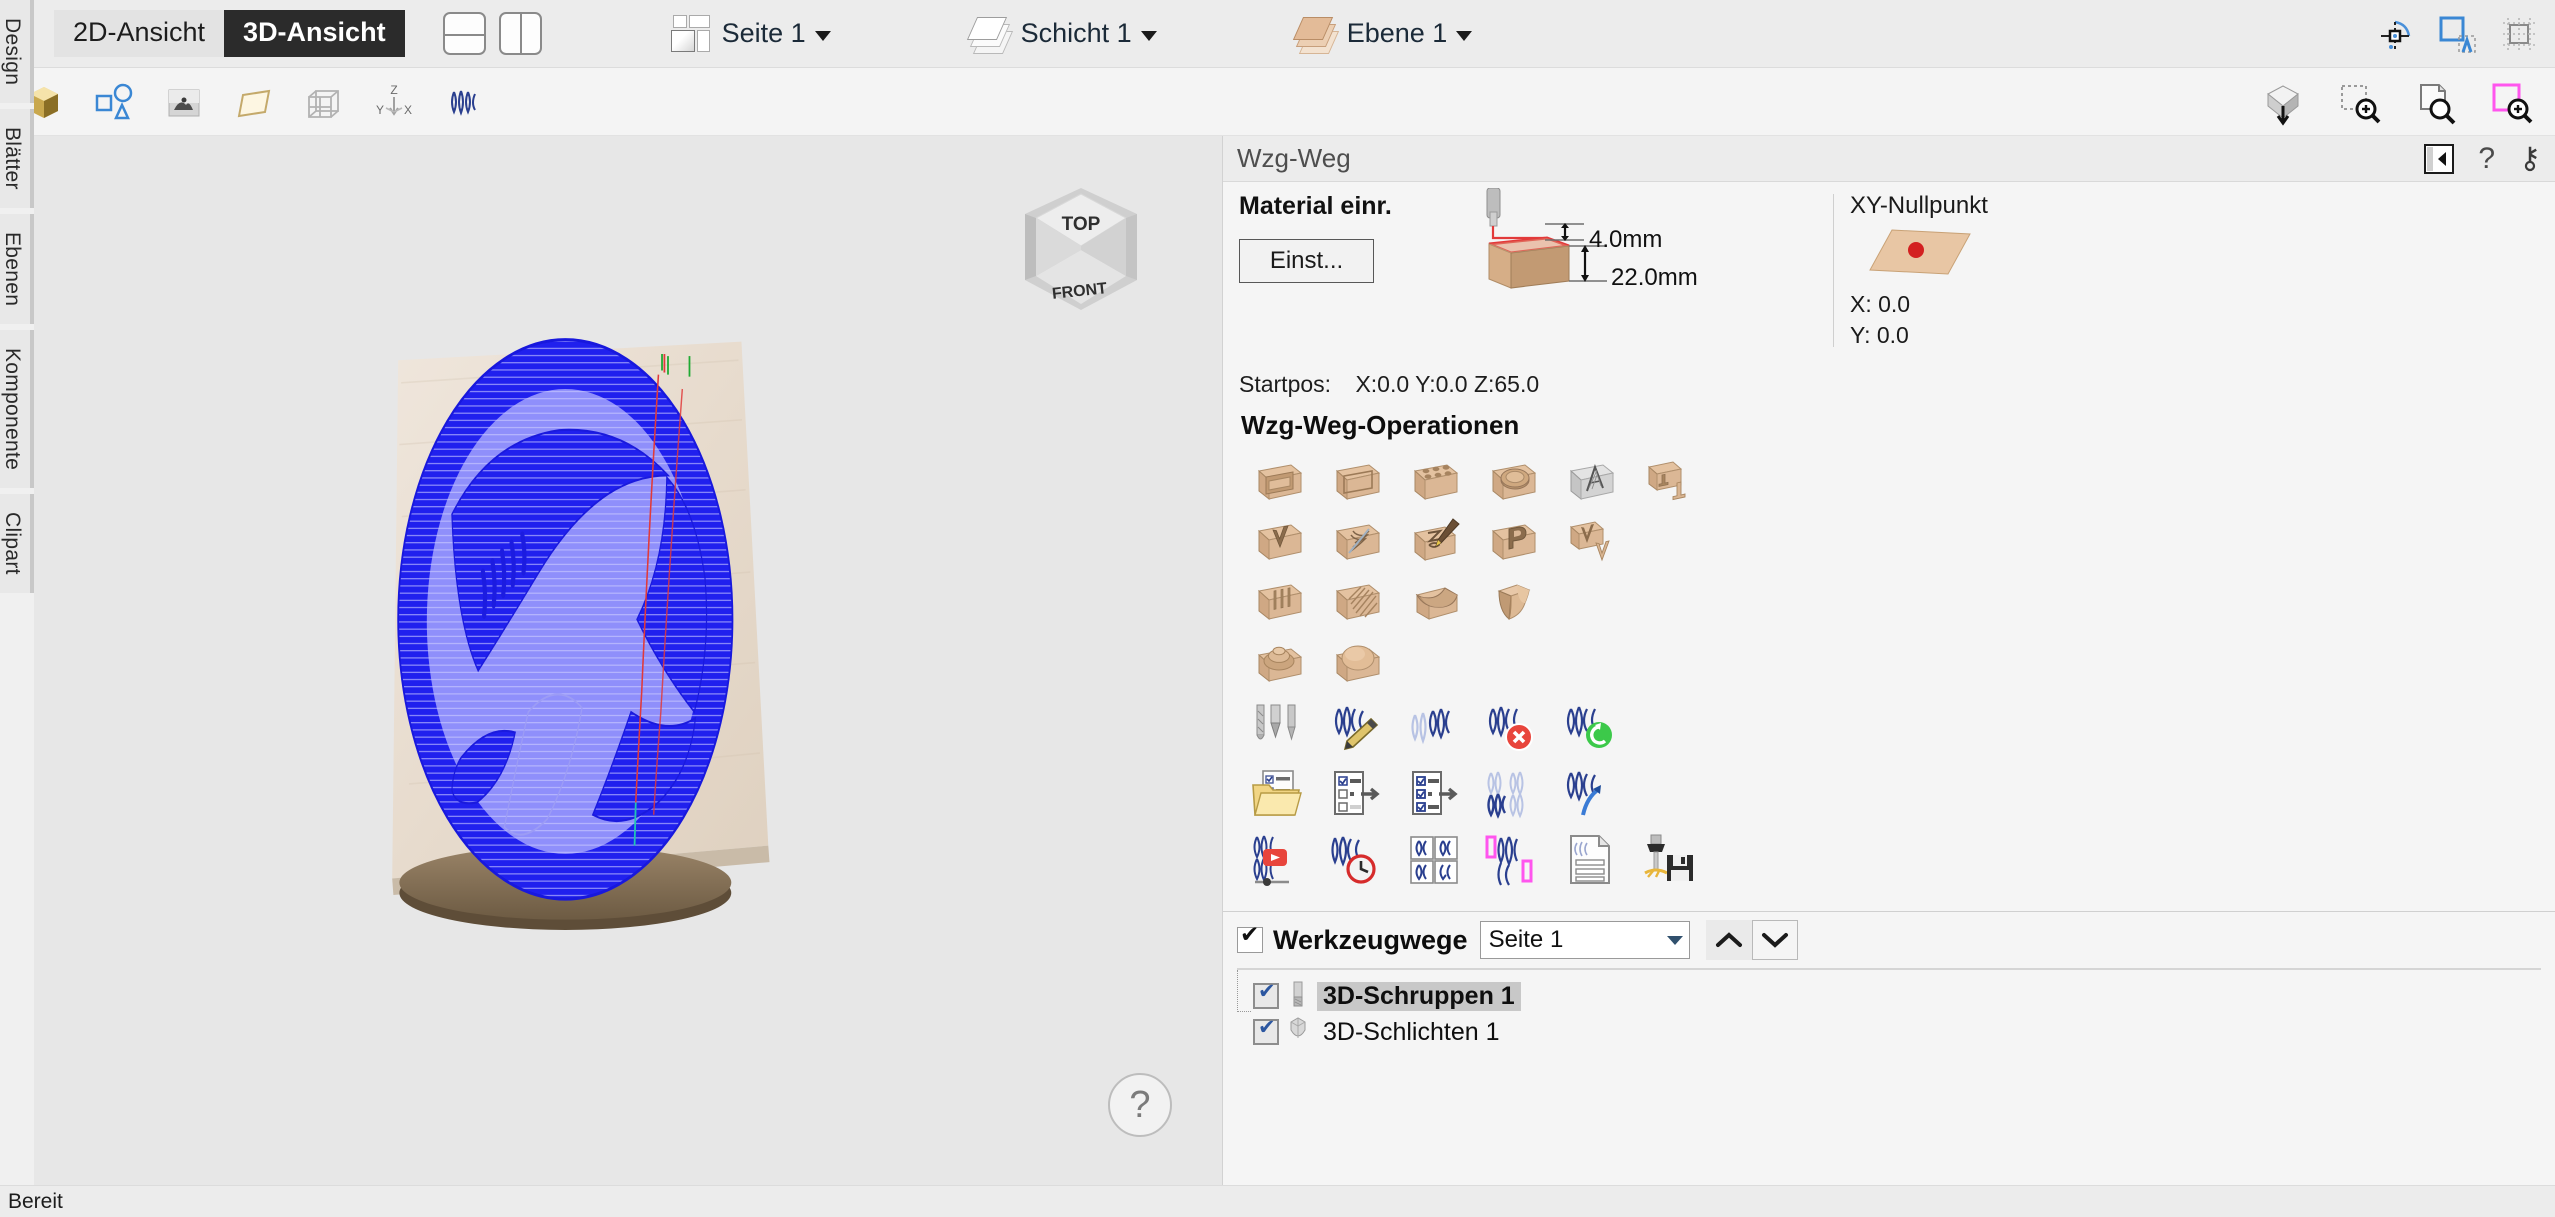 The width and height of the screenshot is (2555, 1217). I want to click on tab-3d-view: 3D-Ansicht, so click(314, 33).